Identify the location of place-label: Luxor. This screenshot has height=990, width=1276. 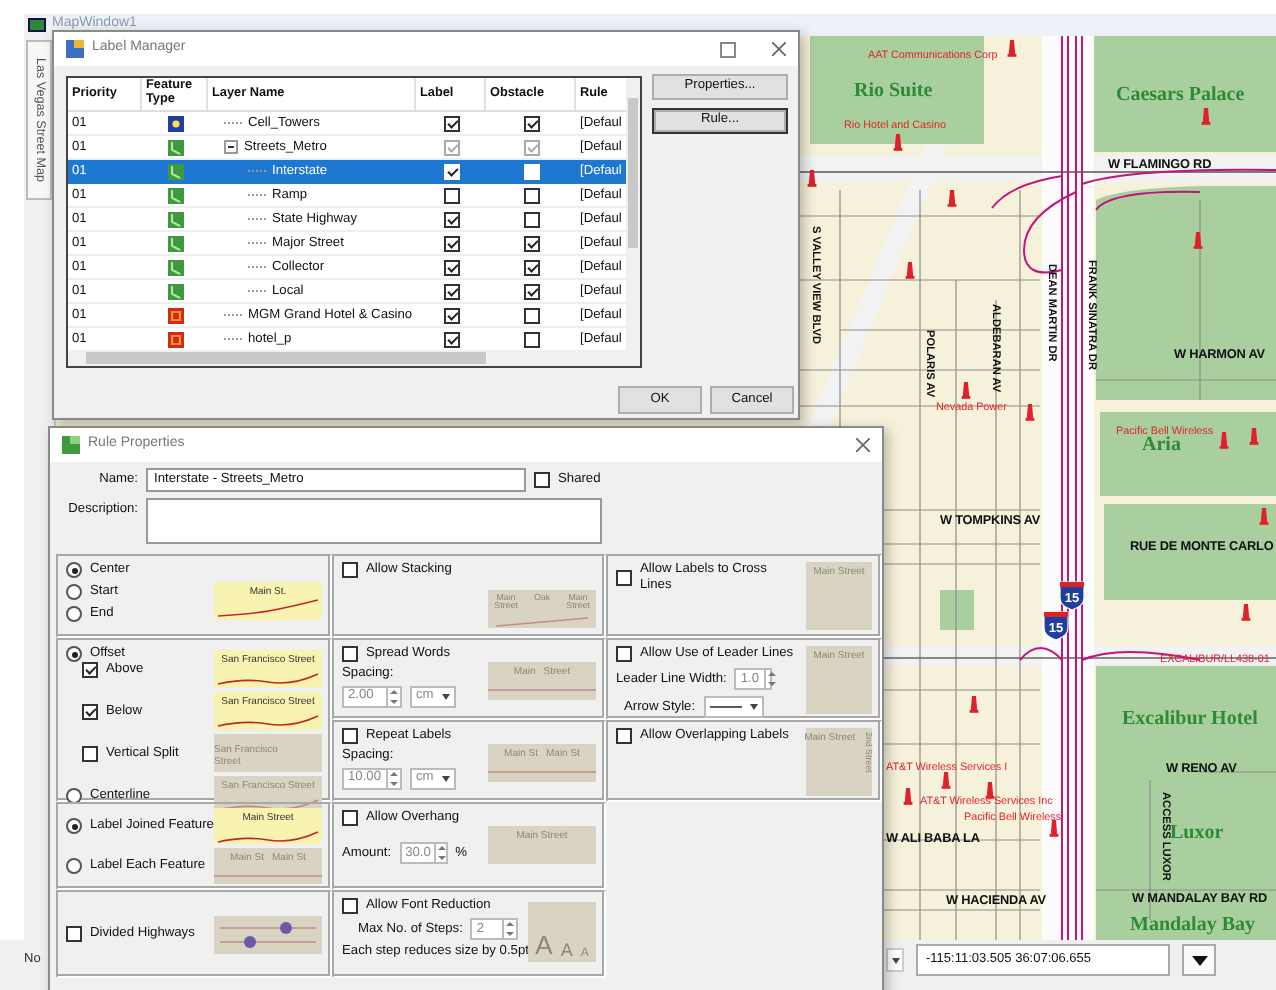
(1197, 833).